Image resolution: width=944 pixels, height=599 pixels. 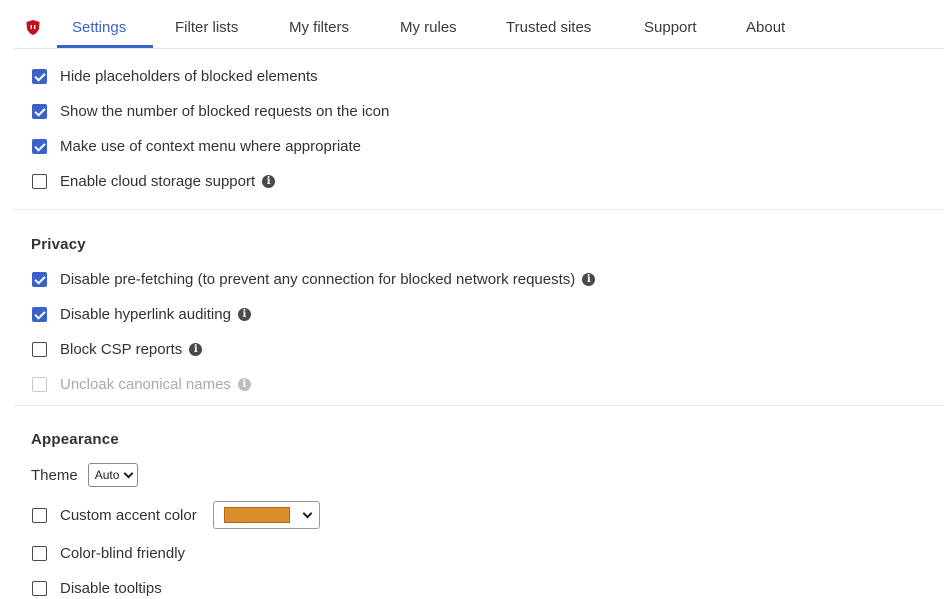 What do you see at coordinates (256, 515) in the screenshot?
I see `accent-color-swatch` at bounding box center [256, 515].